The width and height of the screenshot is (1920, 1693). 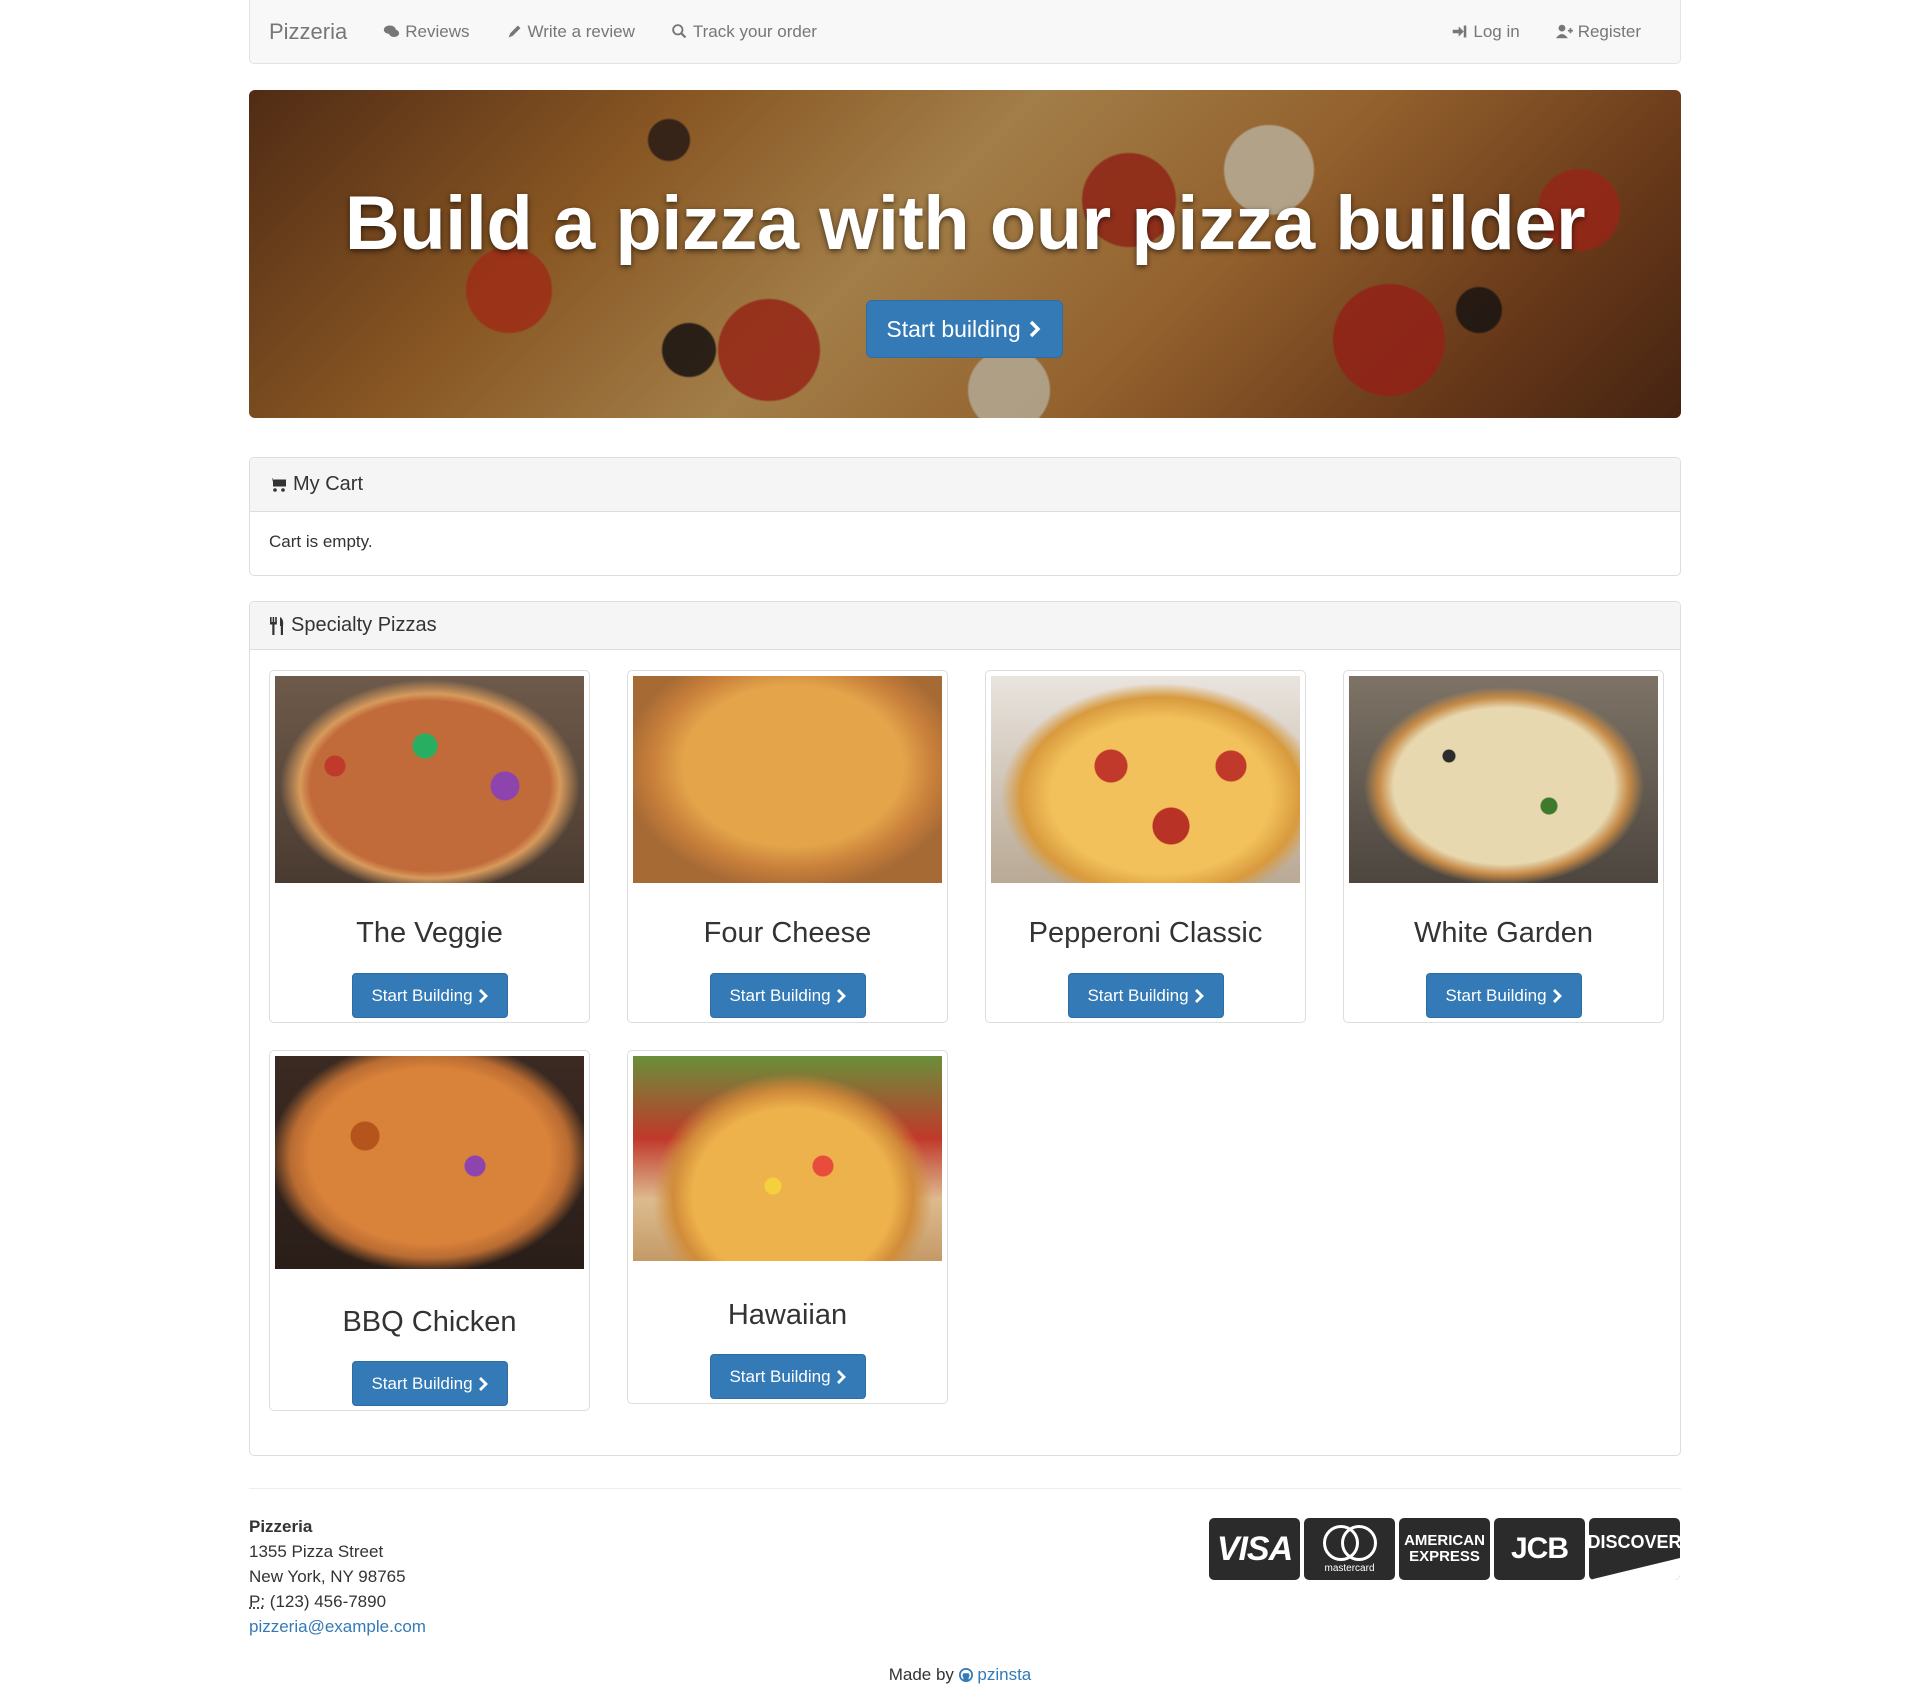 I want to click on pizza-name: BBQ Chicken, so click(x=429, y=1322).